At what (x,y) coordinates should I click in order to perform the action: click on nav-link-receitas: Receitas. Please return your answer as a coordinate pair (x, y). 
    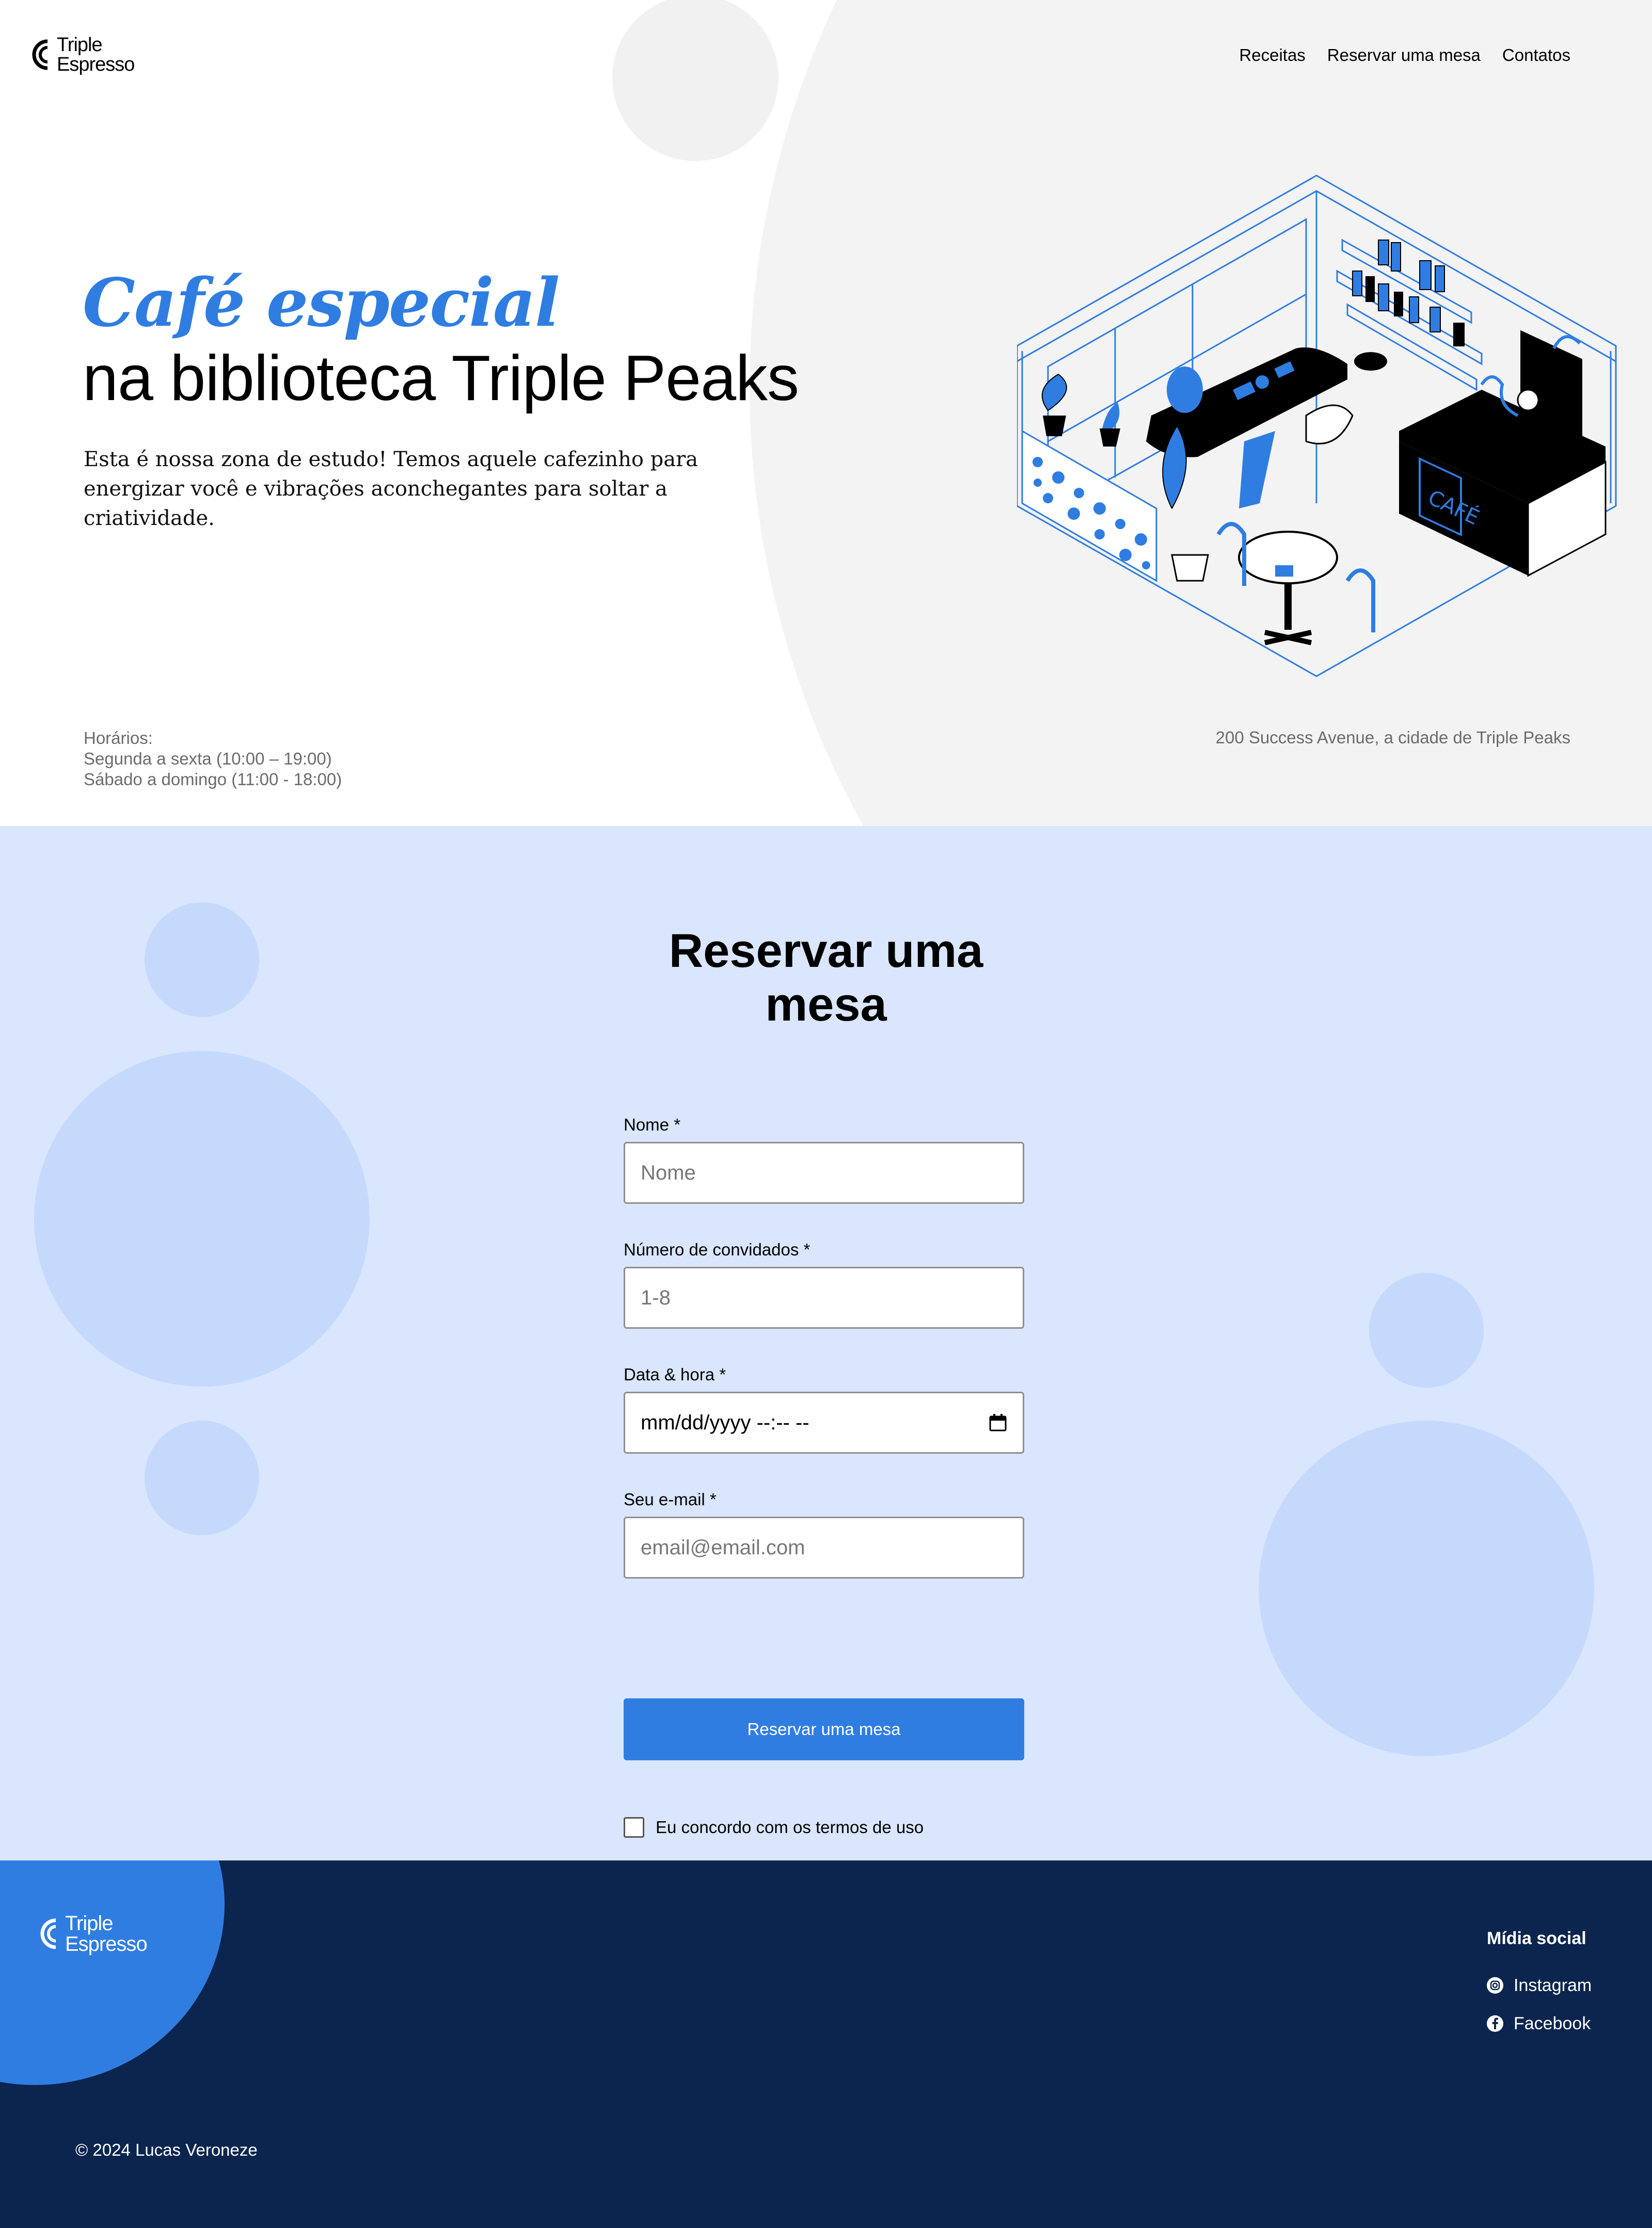
    Looking at the image, I should click on (1272, 55).